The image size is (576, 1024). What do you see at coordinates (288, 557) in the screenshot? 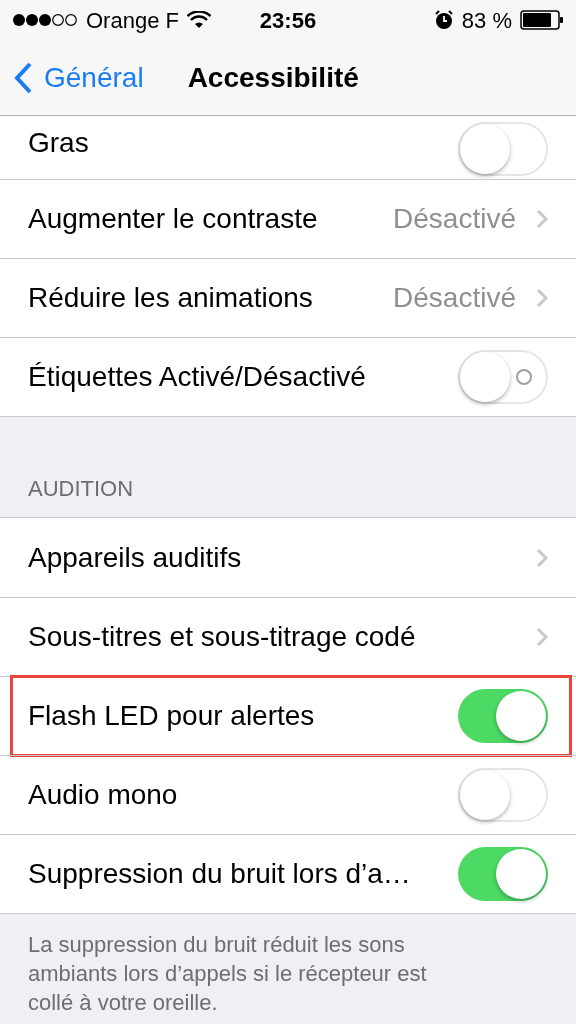
I see `settings-row: Appareils auditifs` at bounding box center [288, 557].